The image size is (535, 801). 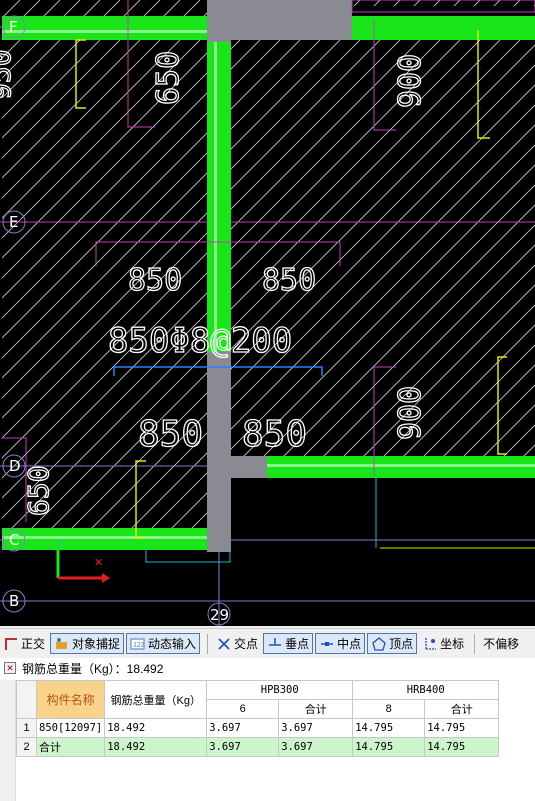 I want to click on svg-text: F, so click(x=13, y=27).